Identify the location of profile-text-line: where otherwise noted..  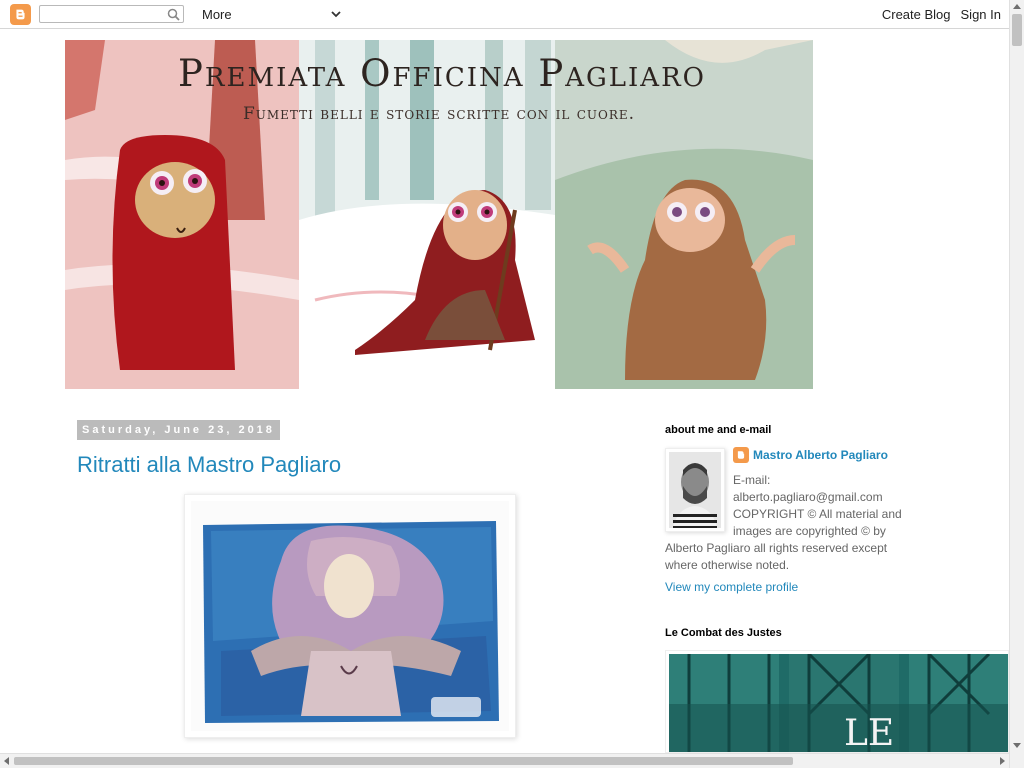
(727, 565).